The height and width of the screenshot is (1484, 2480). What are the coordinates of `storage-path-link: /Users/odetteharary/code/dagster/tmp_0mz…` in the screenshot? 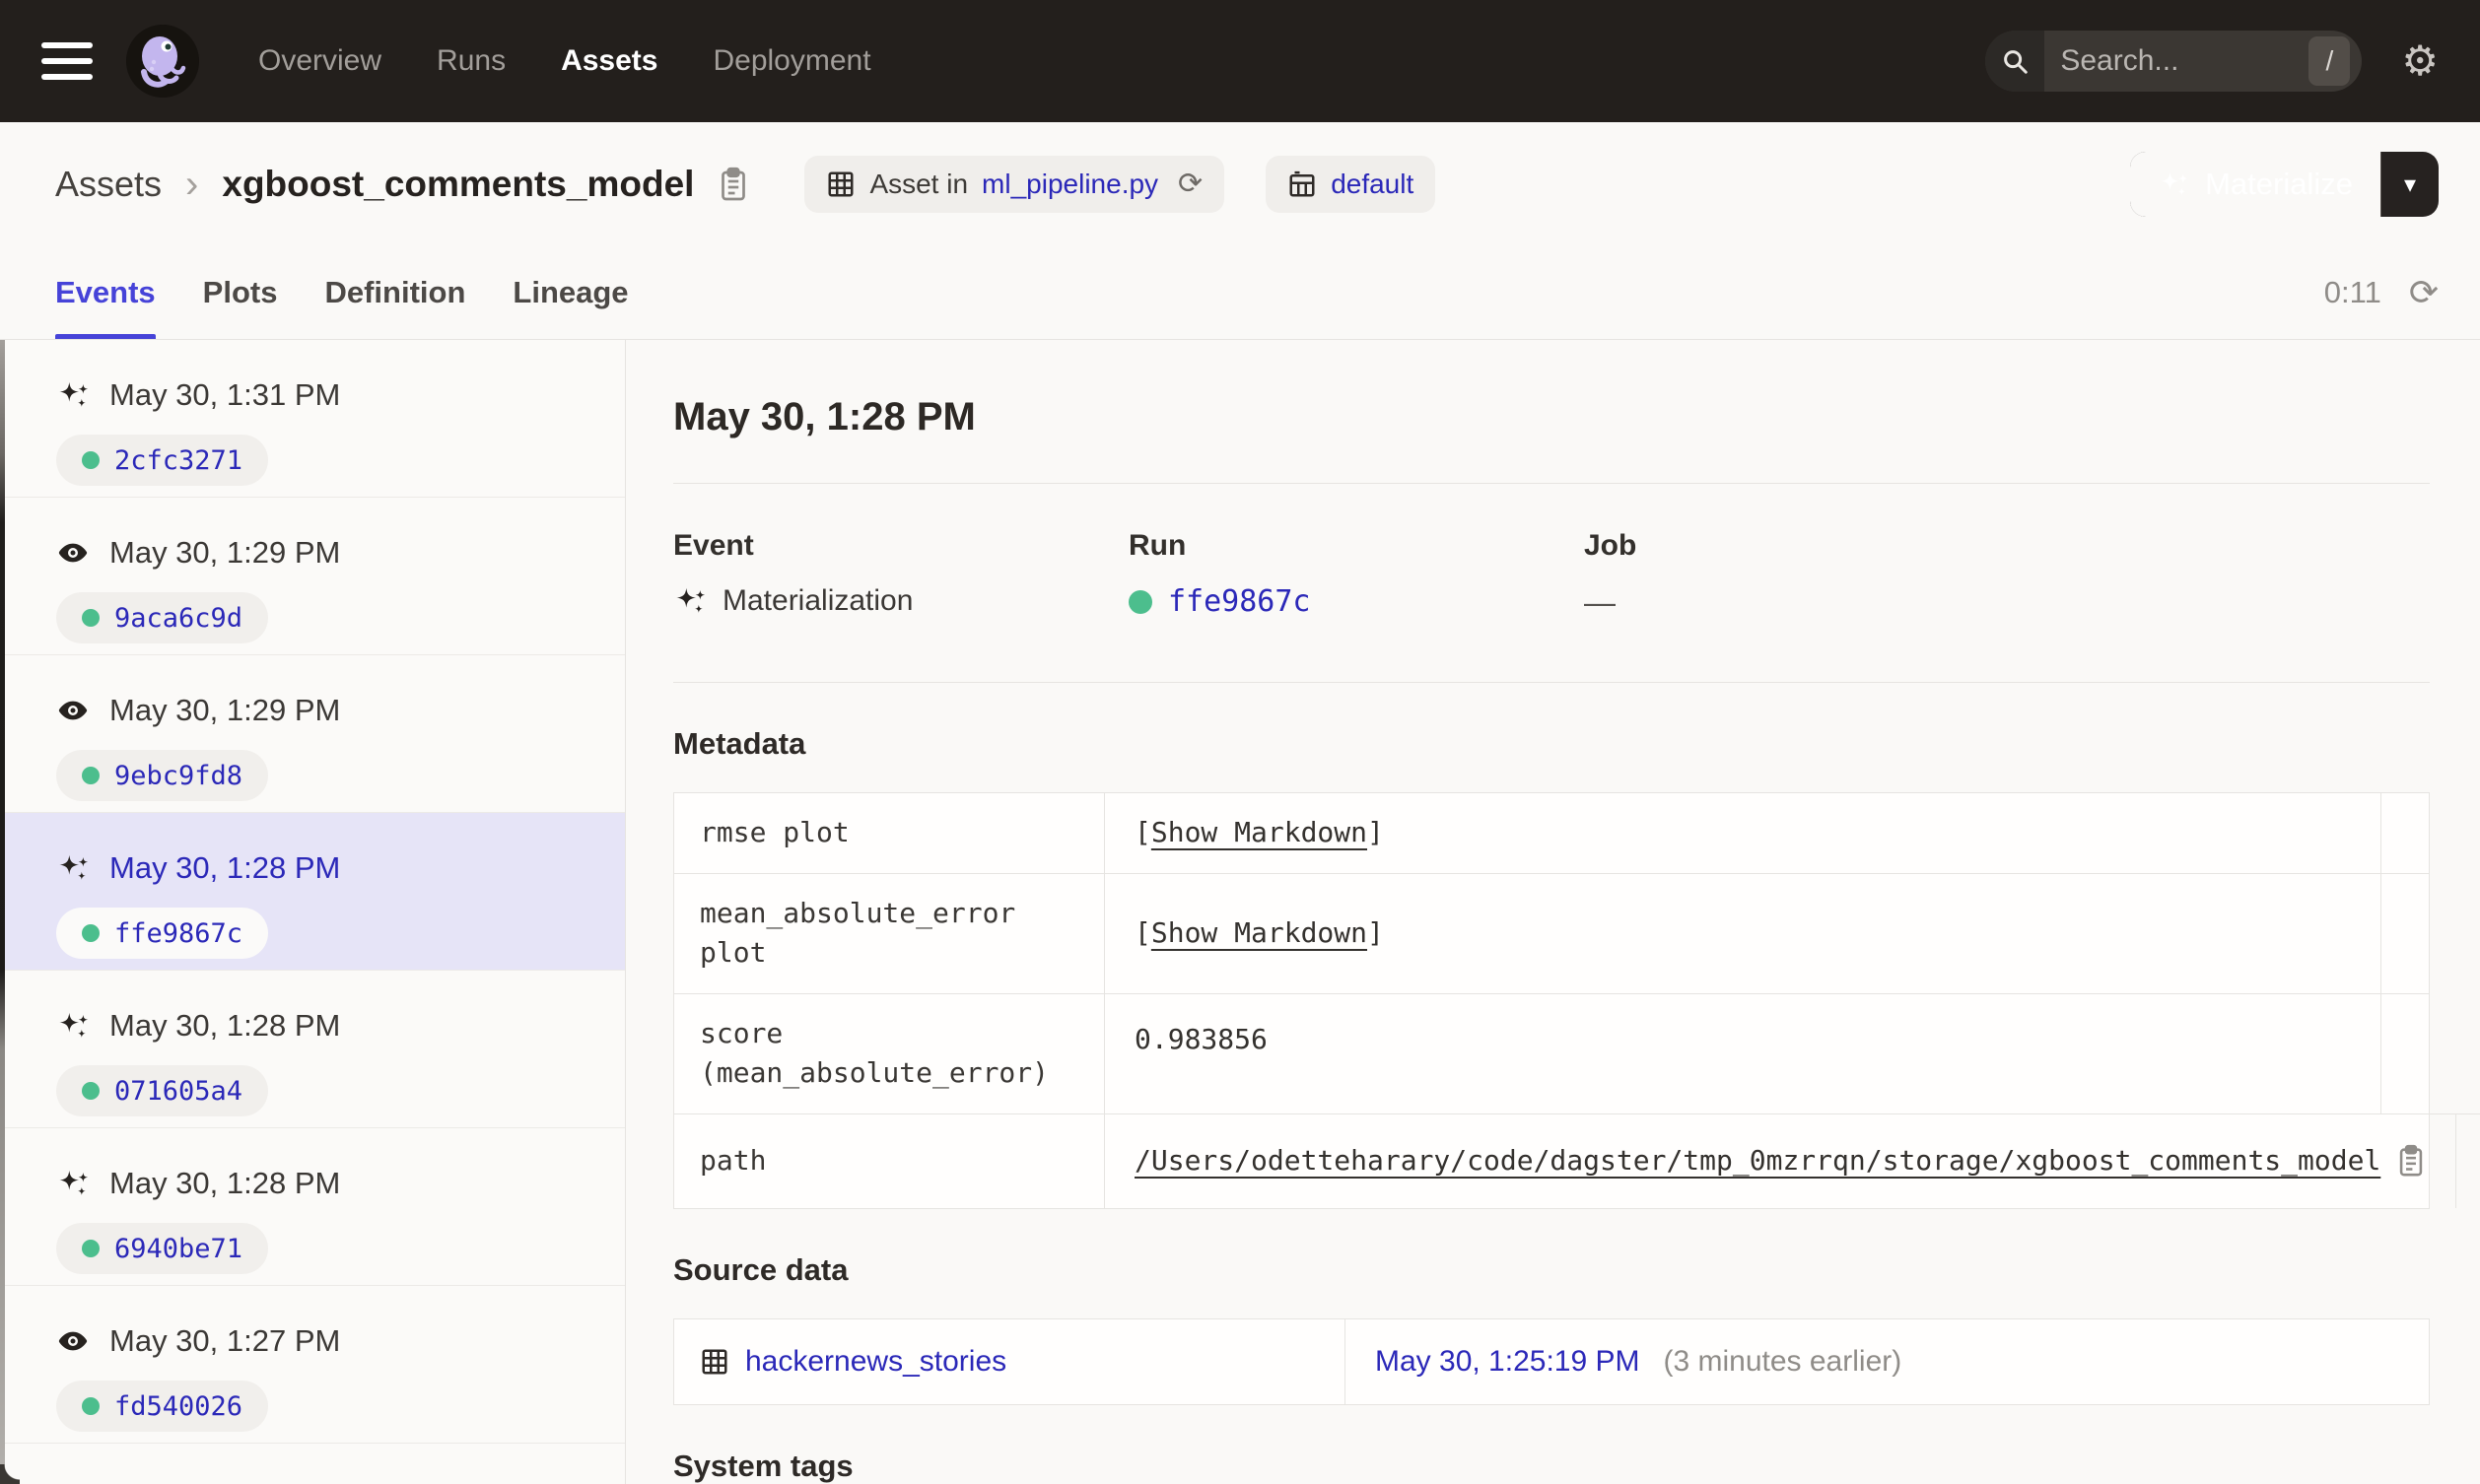 It's located at (1757, 1161).